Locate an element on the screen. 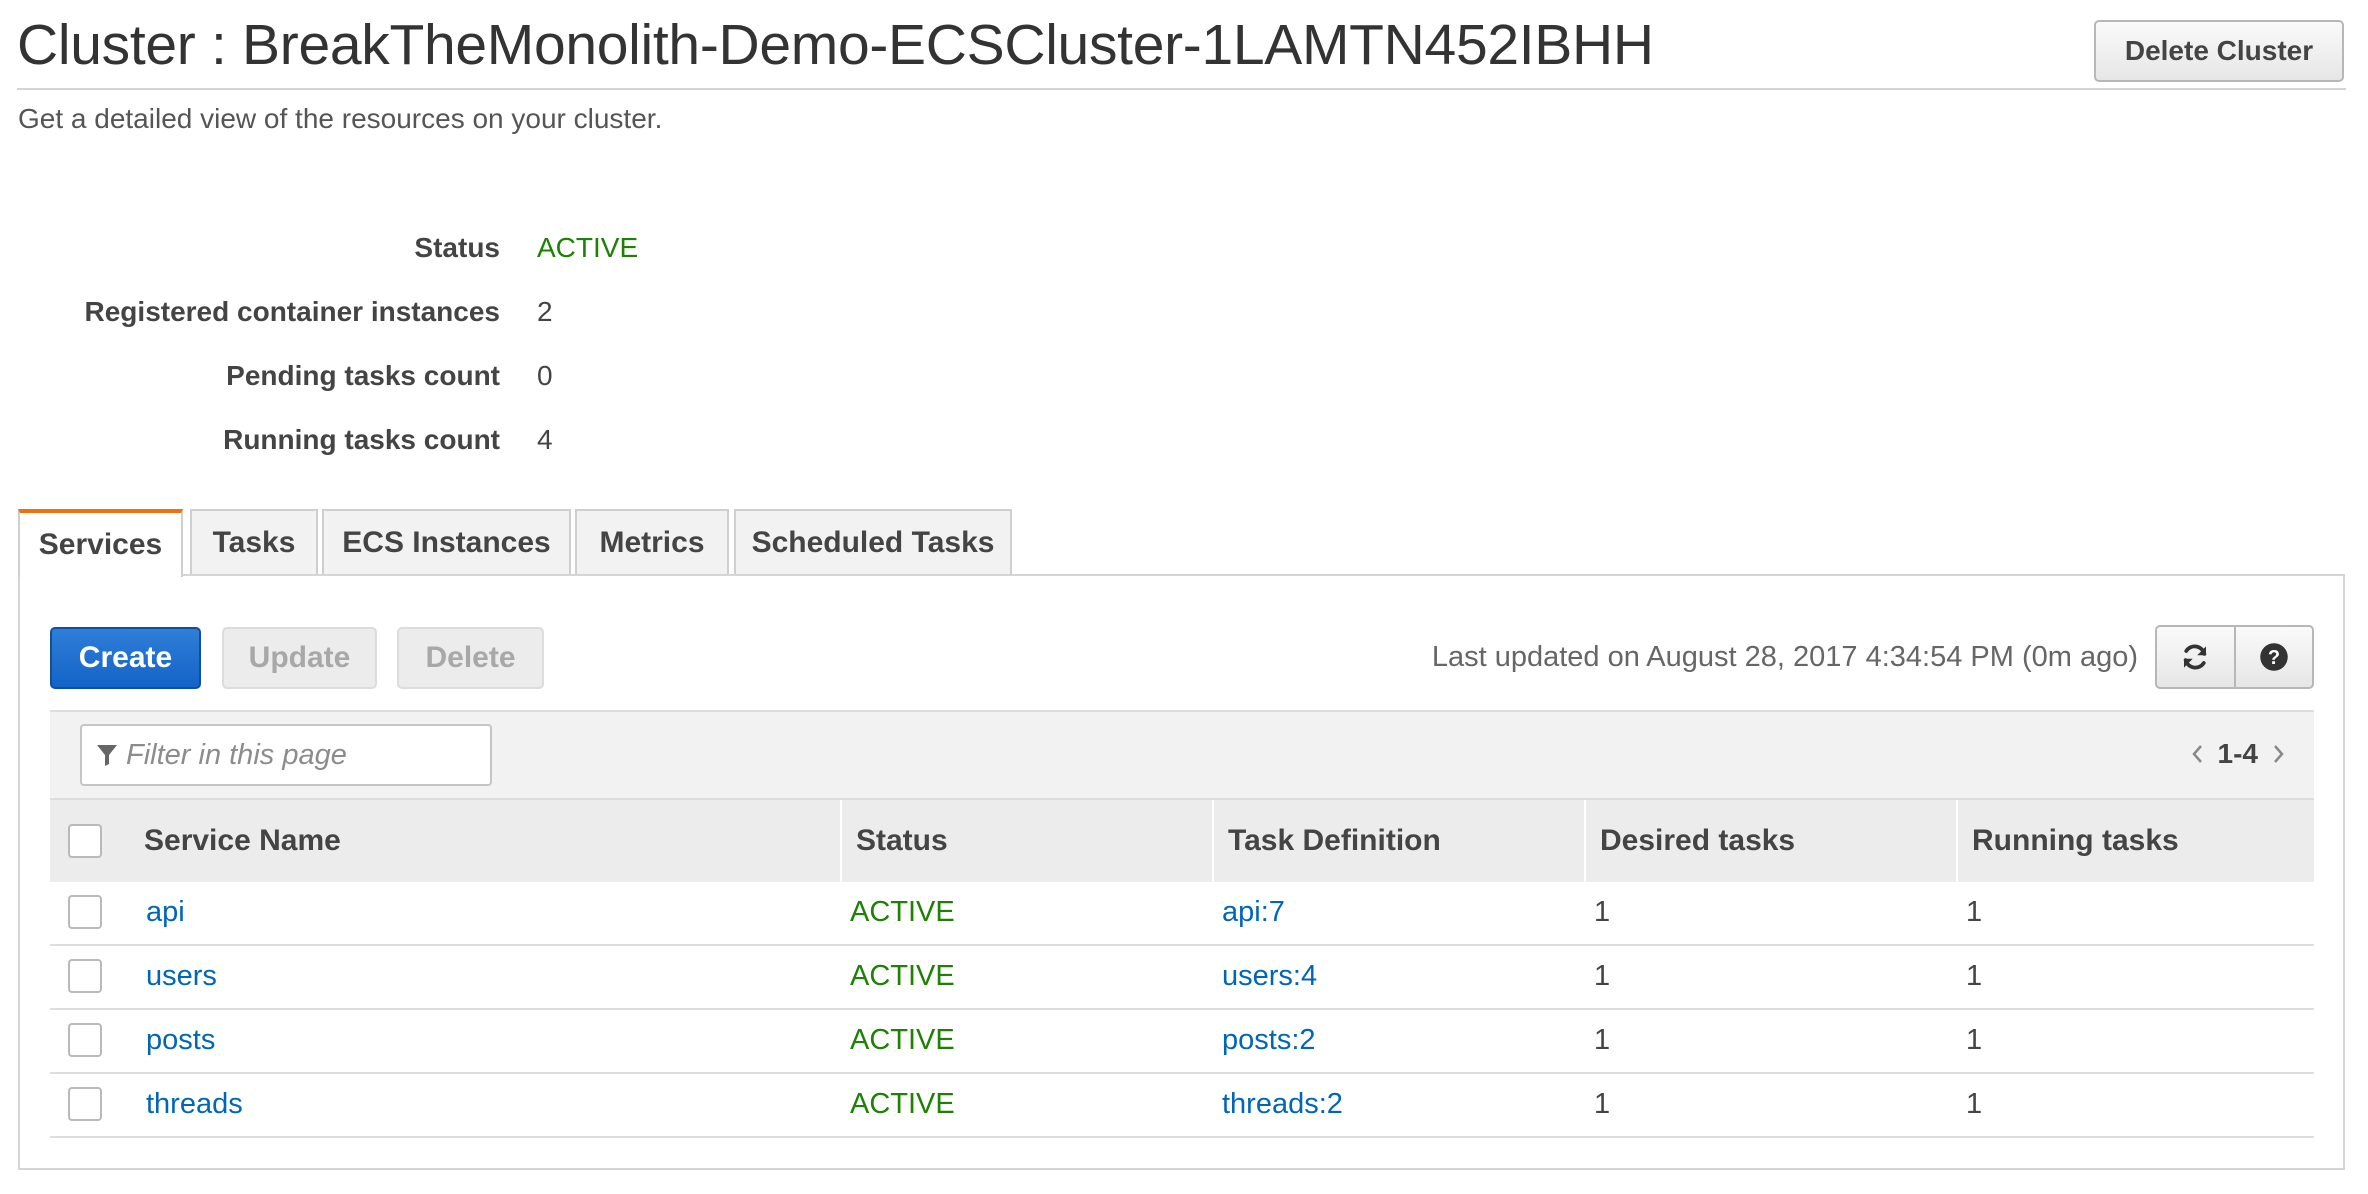 This screenshot has height=1194, width=2368. pagination: 1-4 is located at coordinates (2238, 754).